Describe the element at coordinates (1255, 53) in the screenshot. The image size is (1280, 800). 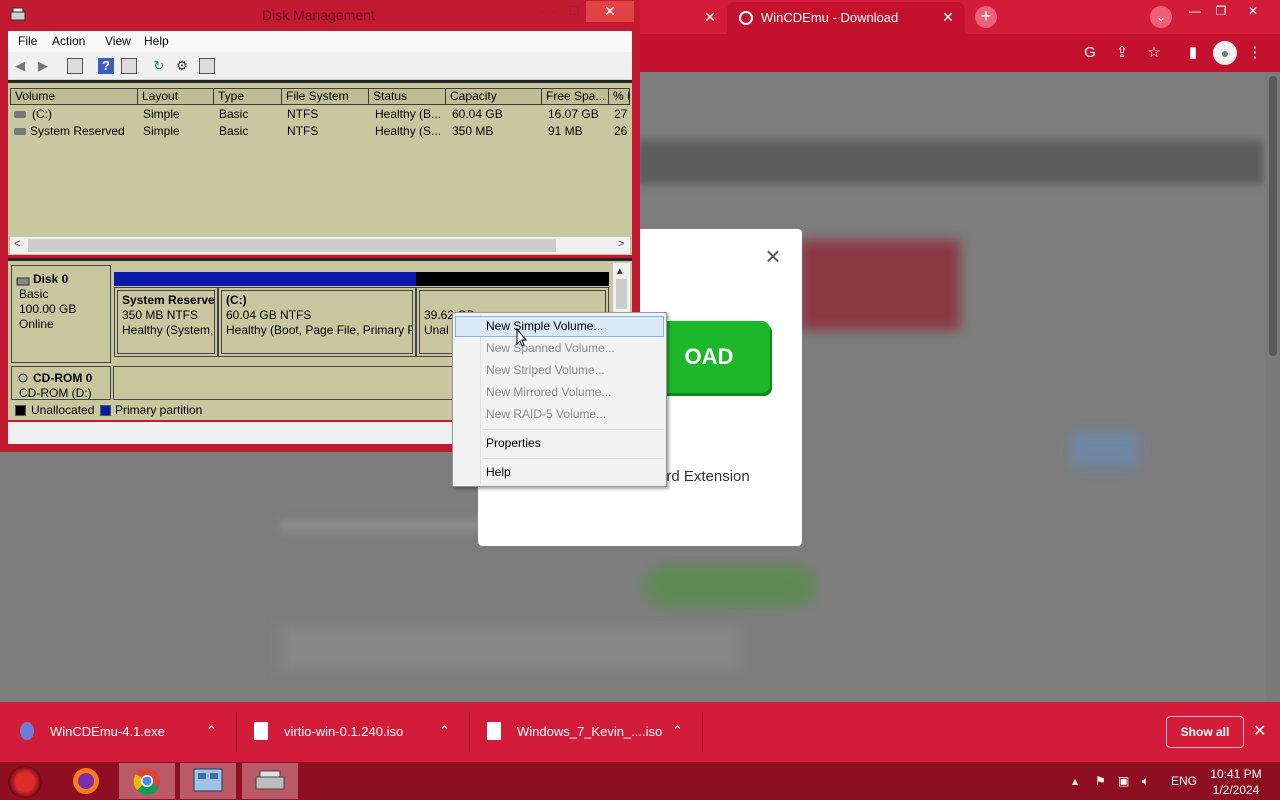
I see `menu-dots-icon: ⋮` at that location.